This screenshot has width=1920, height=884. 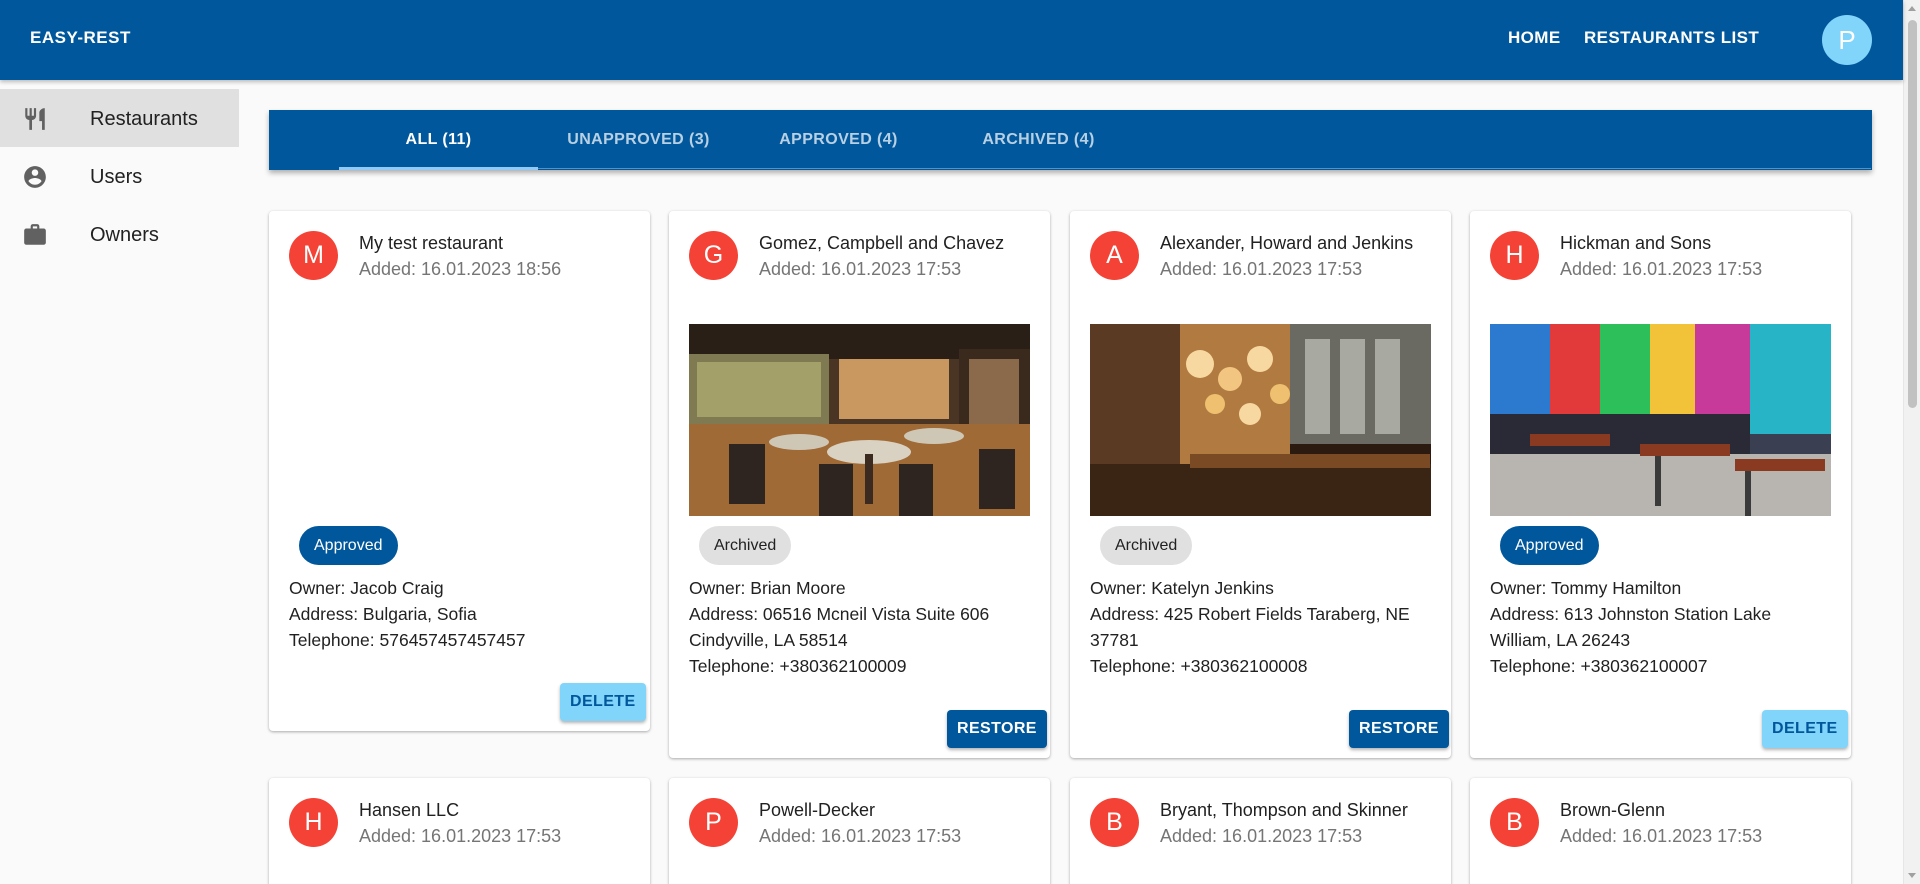 What do you see at coordinates (1182, 588) in the screenshot?
I see `owner-text: Owner: Katelyn Jenkins` at bounding box center [1182, 588].